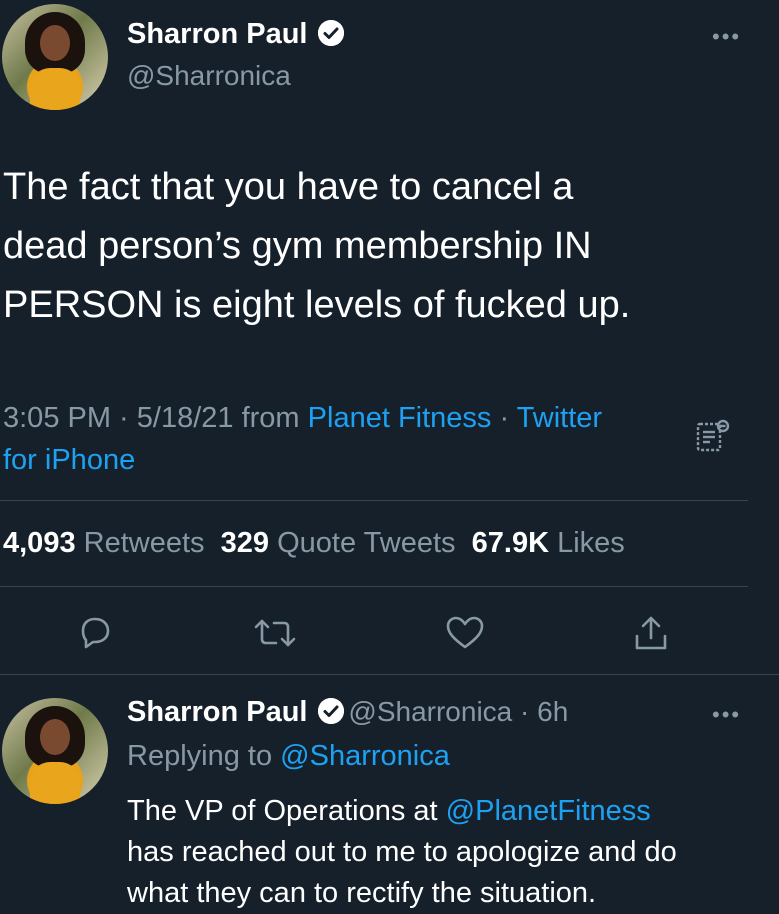 The image size is (779, 914). Describe the element at coordinates (365, 756) in the screenshot. I see `replying-to-handle: @Sharronica` at that location.